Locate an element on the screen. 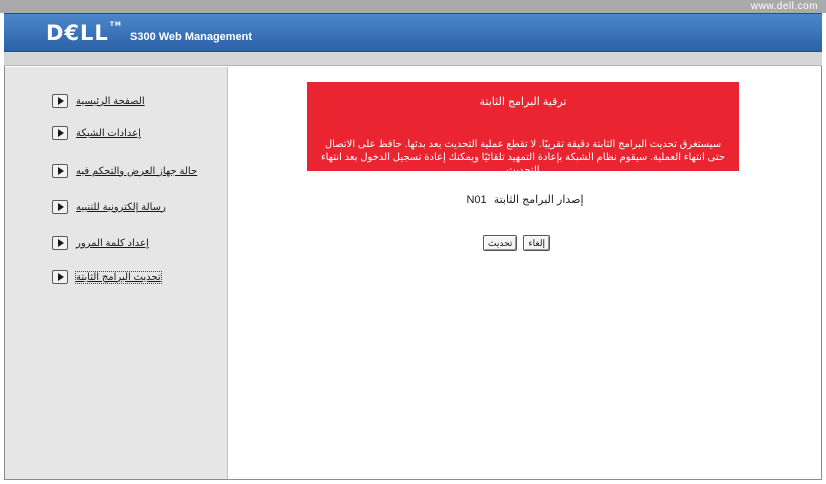 The height and width of the screenshot is (484, 826). dell-url: www.dell.com is located at coordinates (784, 6).